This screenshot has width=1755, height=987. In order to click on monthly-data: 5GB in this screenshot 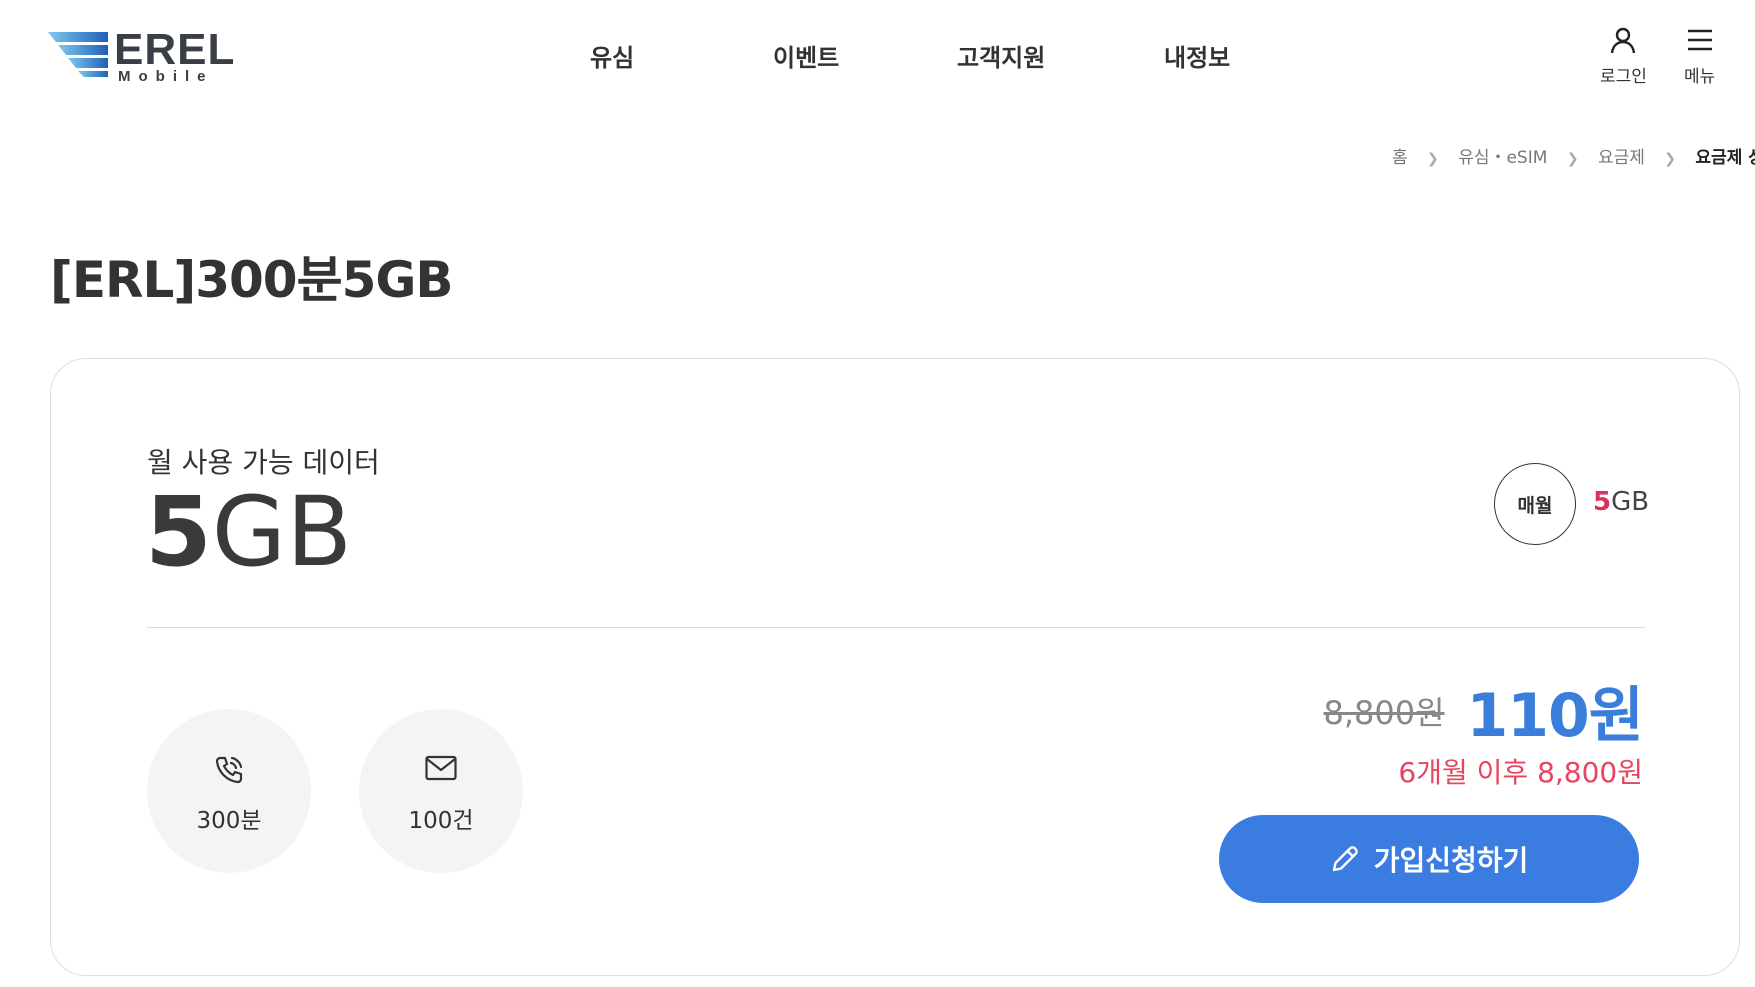, I will do `click(1621, 502)`.